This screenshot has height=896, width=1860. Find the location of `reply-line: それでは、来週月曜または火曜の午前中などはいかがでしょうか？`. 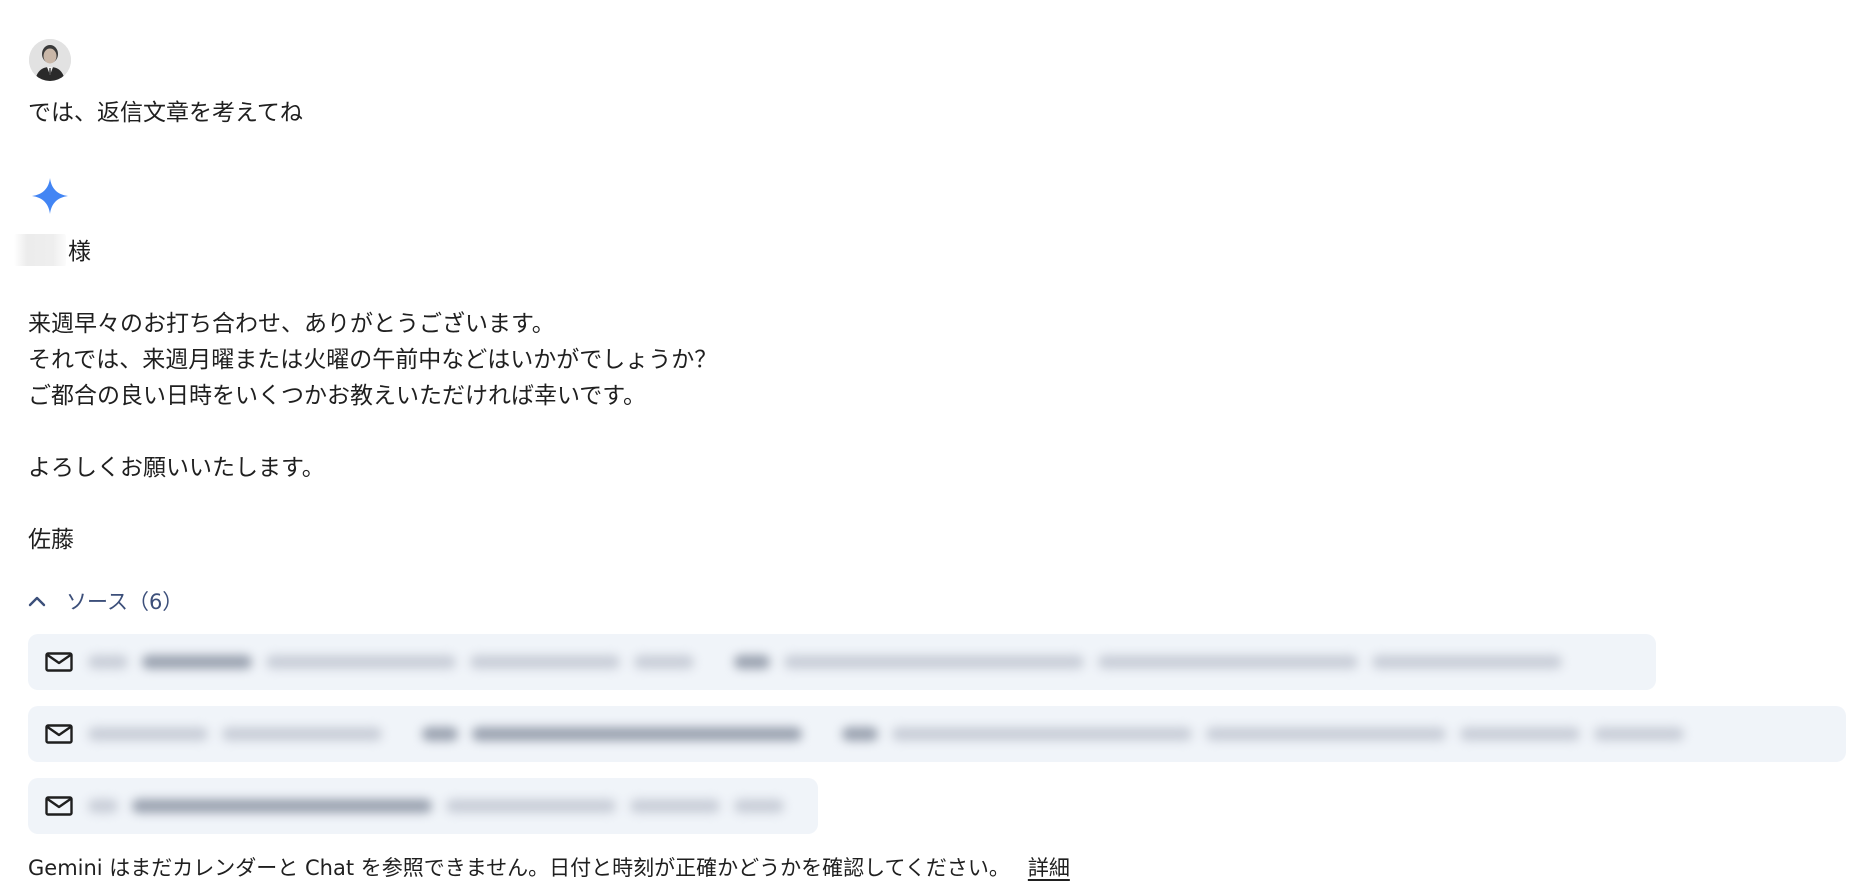

reply-line: それでは、来週月曜または火曜の午前中などはいかがでしょうか？ is located at coordinates (373, 360).